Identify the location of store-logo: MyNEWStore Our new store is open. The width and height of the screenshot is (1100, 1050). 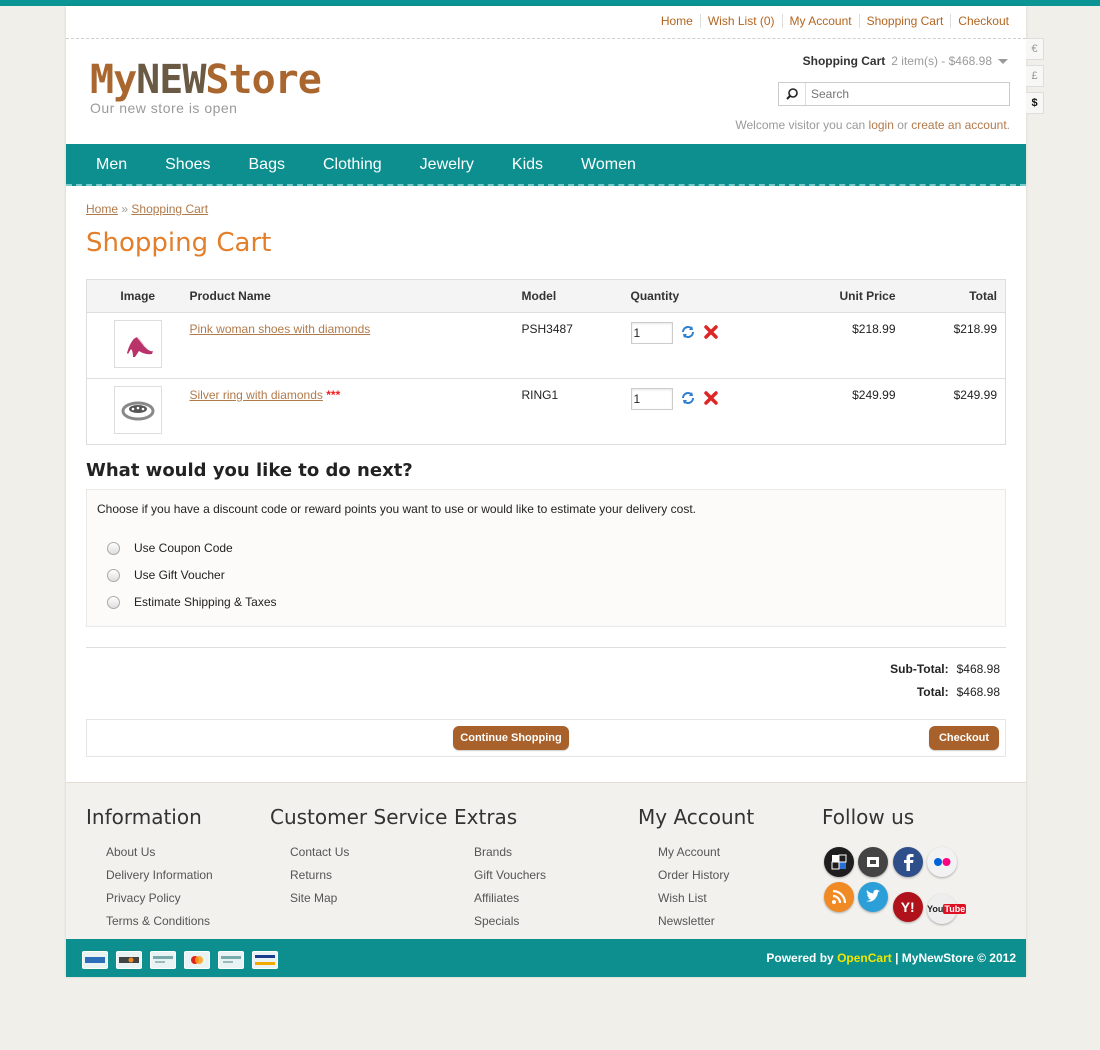
(206, 86).